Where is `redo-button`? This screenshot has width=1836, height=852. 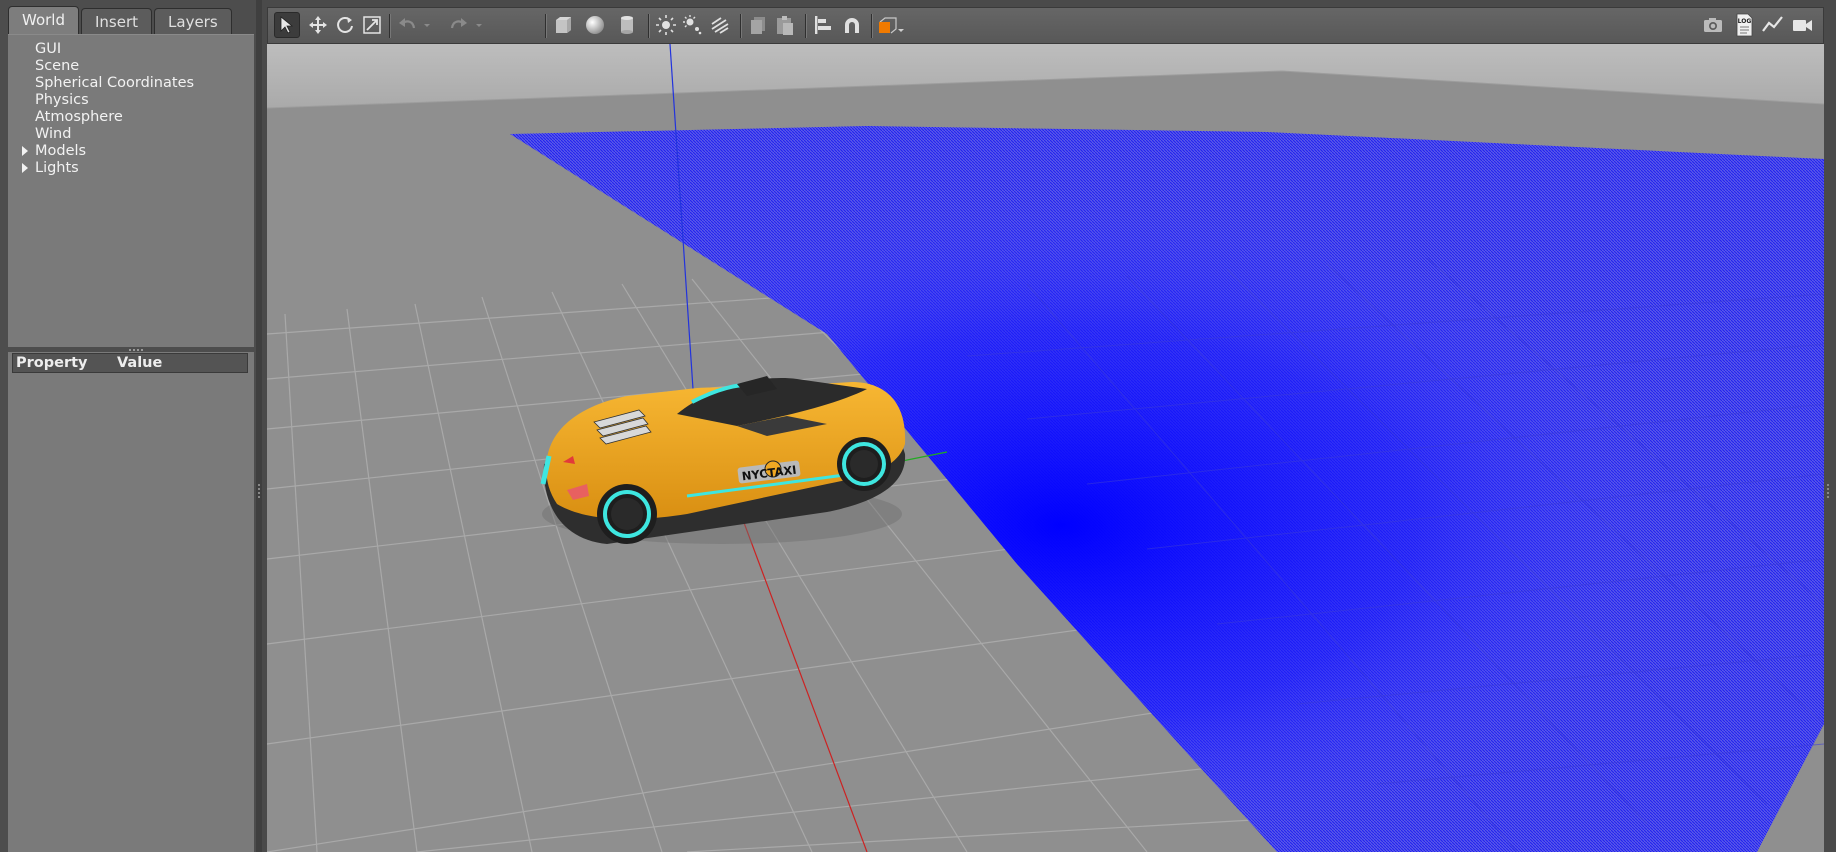
redo-button is located at coordinates (459, 25).